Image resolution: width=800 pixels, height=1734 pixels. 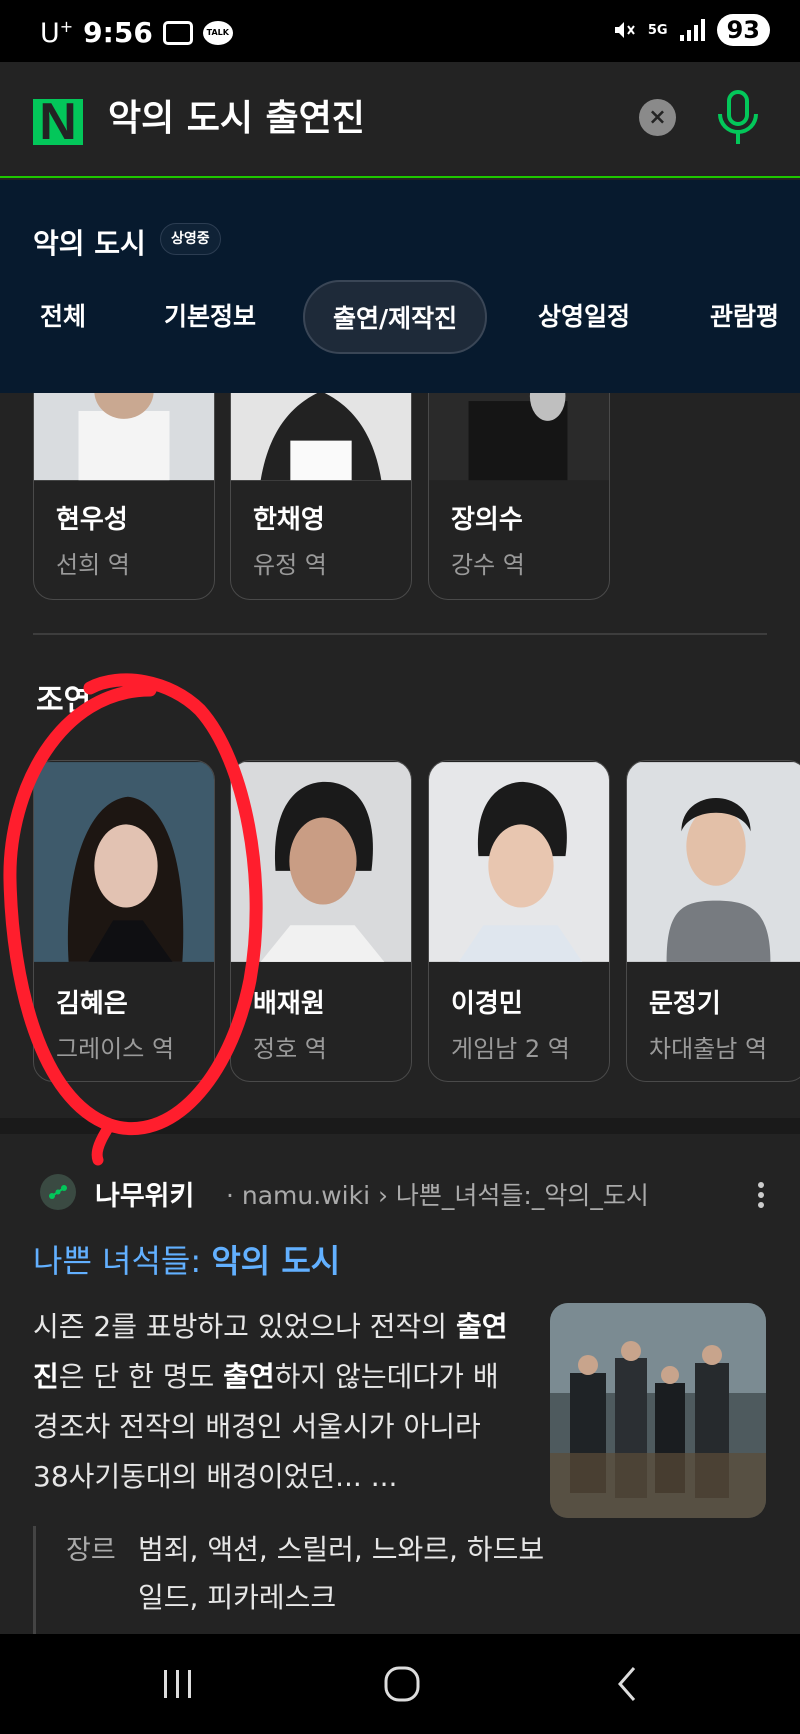 What do you see at coordinates (584, 317) in the screenshot?
I see `tab-schedule: 상영일정` at bounding box center [584, 317].